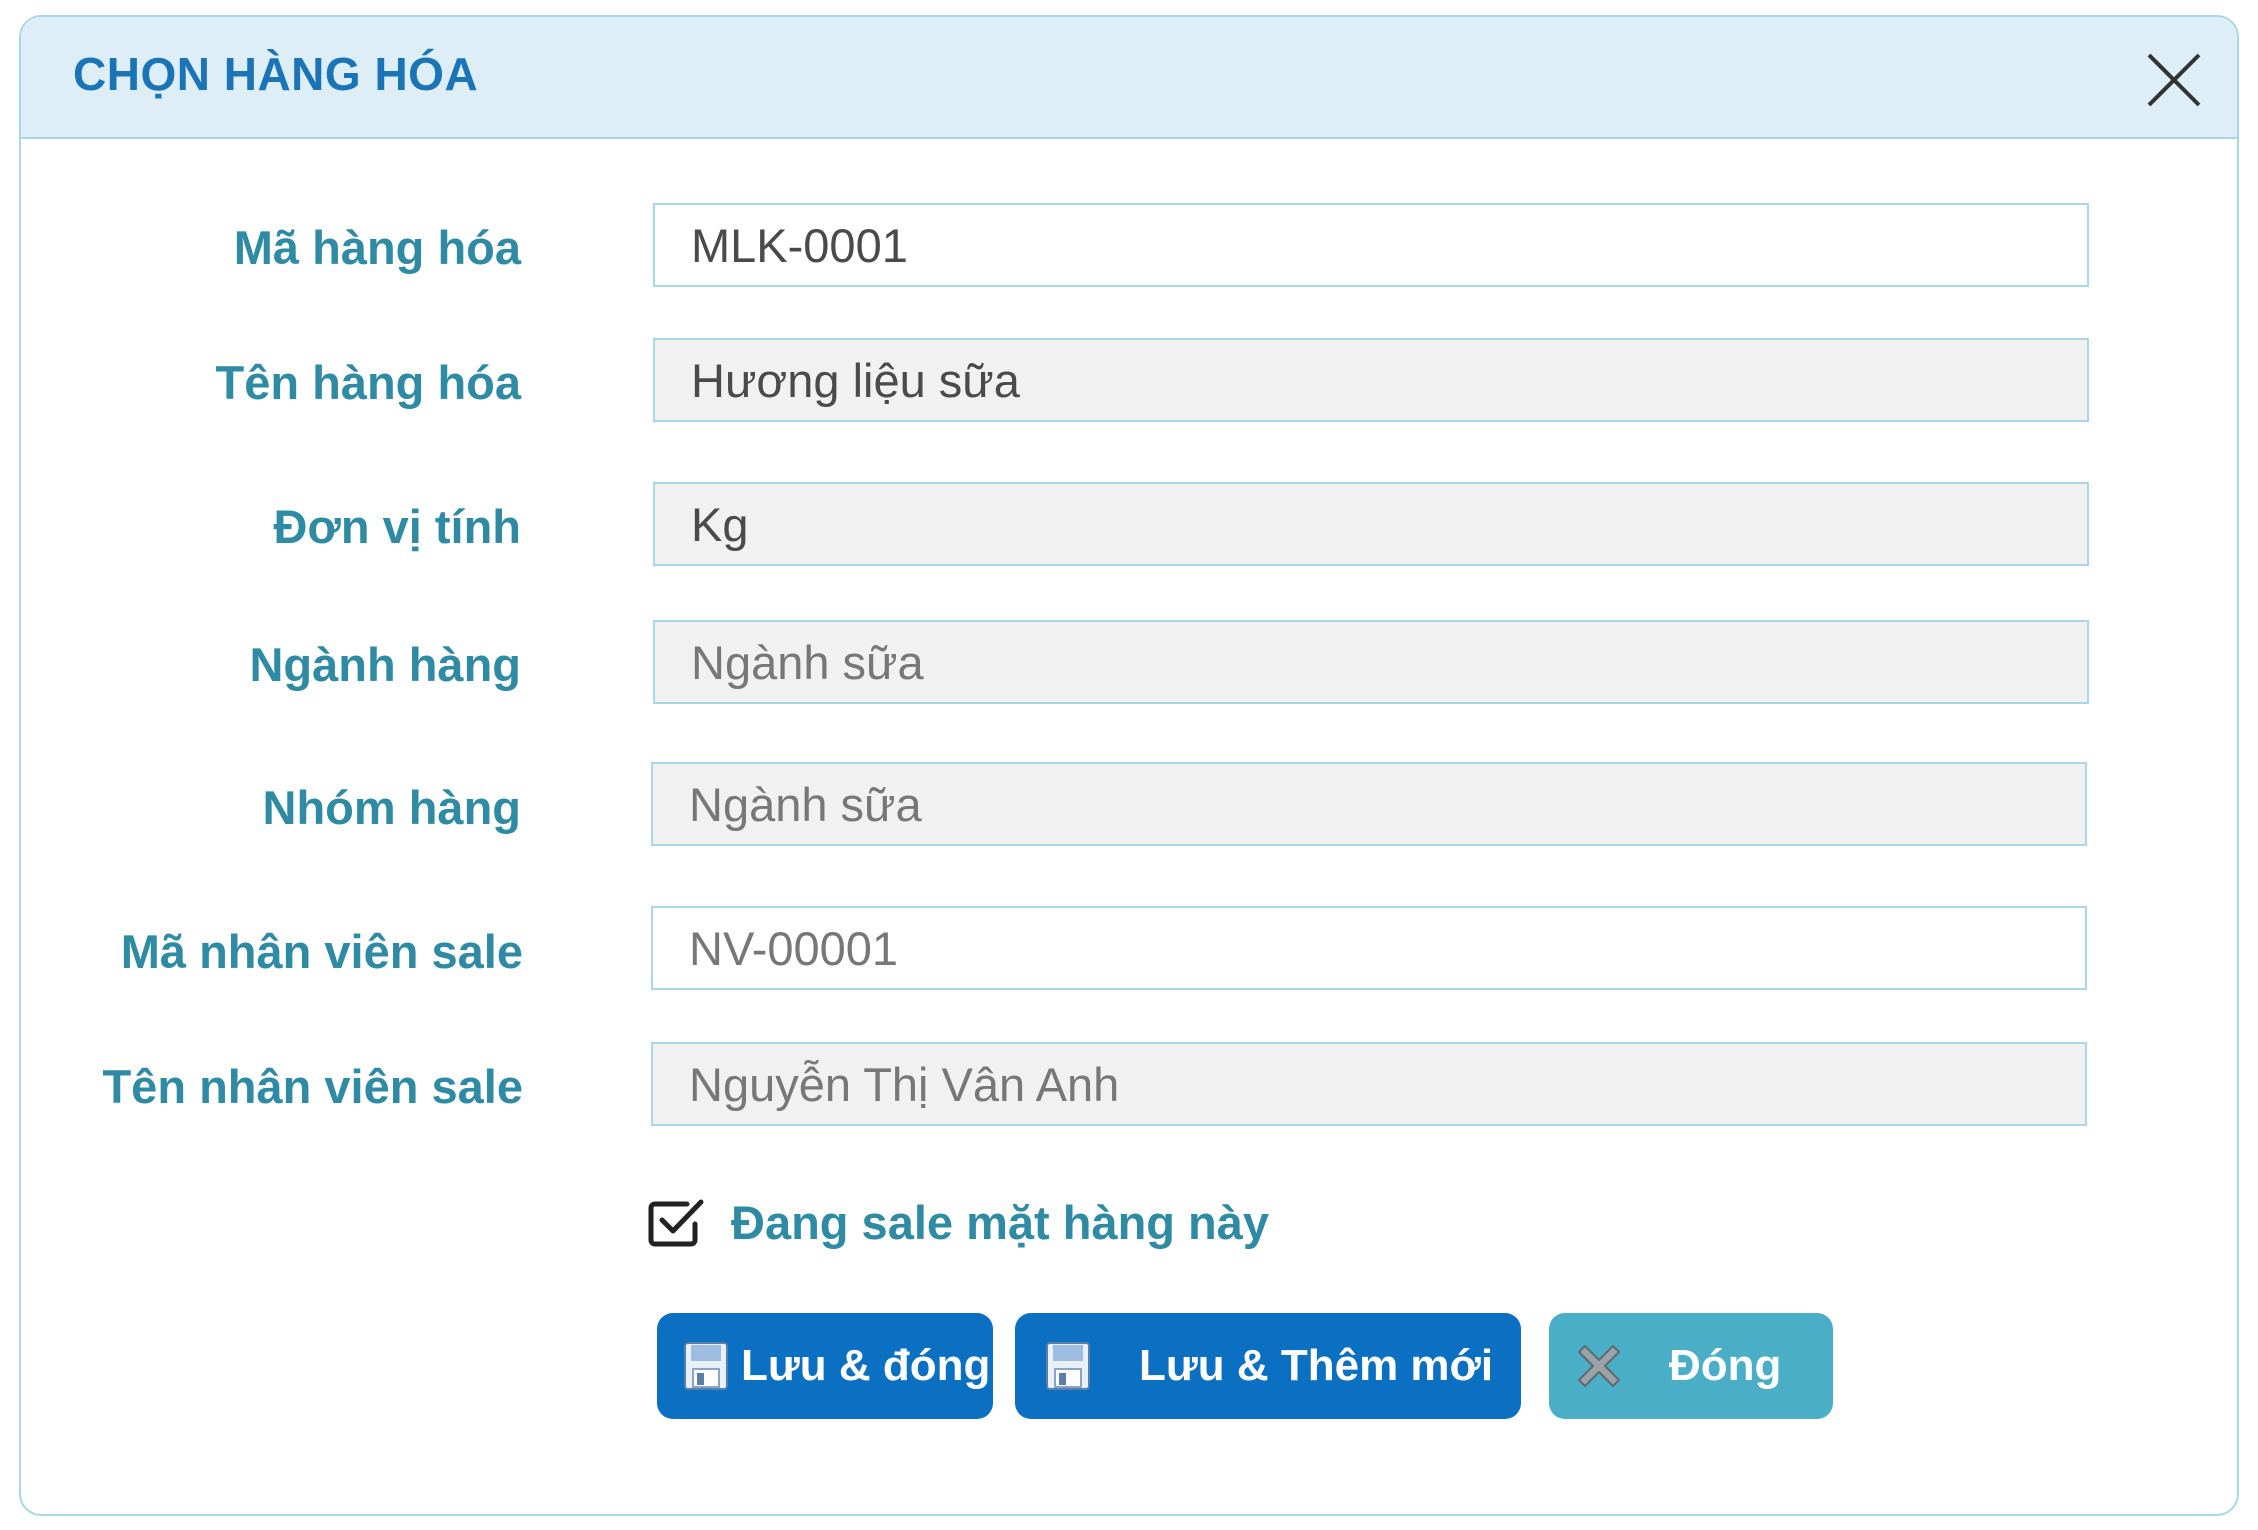 This screenshot has height=1530, width=2258. Describe the element at coordinates (1369, 1084) in the screenshot. I see `sales-staff-name-input` at that location.